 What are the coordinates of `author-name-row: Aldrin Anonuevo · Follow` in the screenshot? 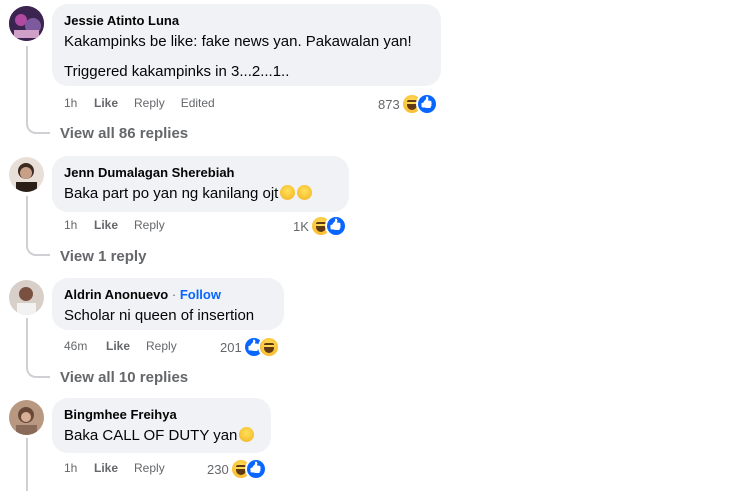 It's located at (168, 294).